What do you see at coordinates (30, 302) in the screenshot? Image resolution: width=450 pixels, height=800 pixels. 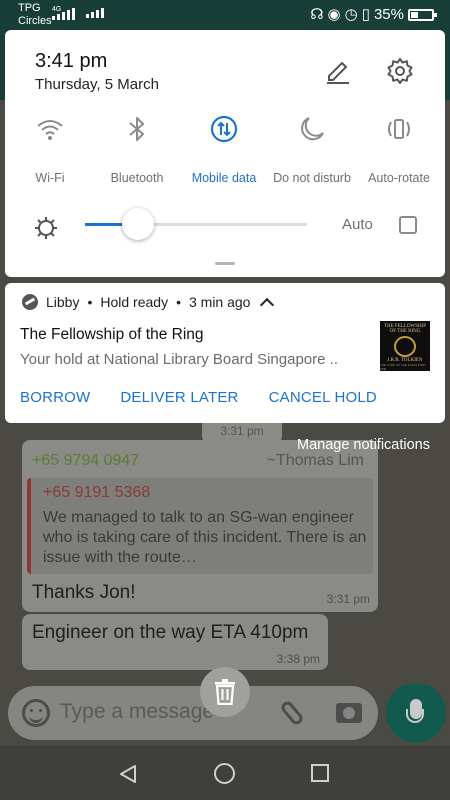 I see `libby-app-icon` at bounding box center [30, 302].